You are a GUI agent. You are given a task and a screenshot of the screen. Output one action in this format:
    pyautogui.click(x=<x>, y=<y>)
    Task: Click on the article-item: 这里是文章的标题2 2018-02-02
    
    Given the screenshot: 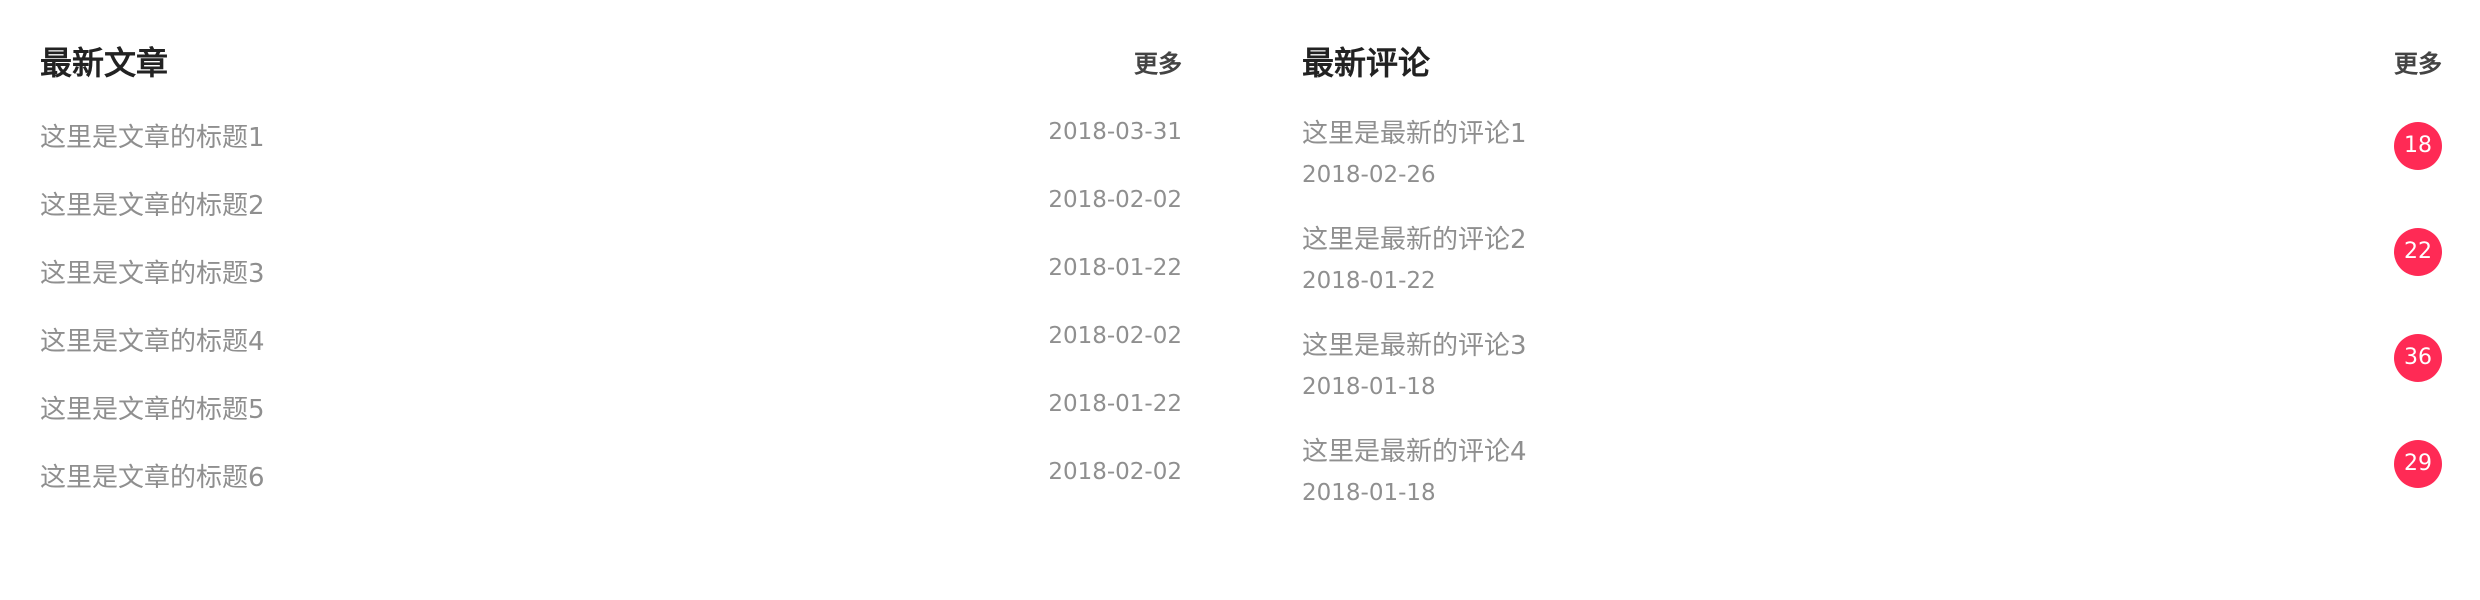 What is the action you would take?
    pyautogui.click(x=611, y=214)
    